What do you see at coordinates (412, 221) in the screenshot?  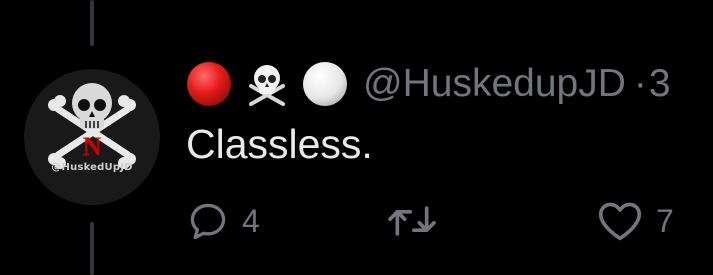 I see `retweet-icon` at bounding box center [412, 221].